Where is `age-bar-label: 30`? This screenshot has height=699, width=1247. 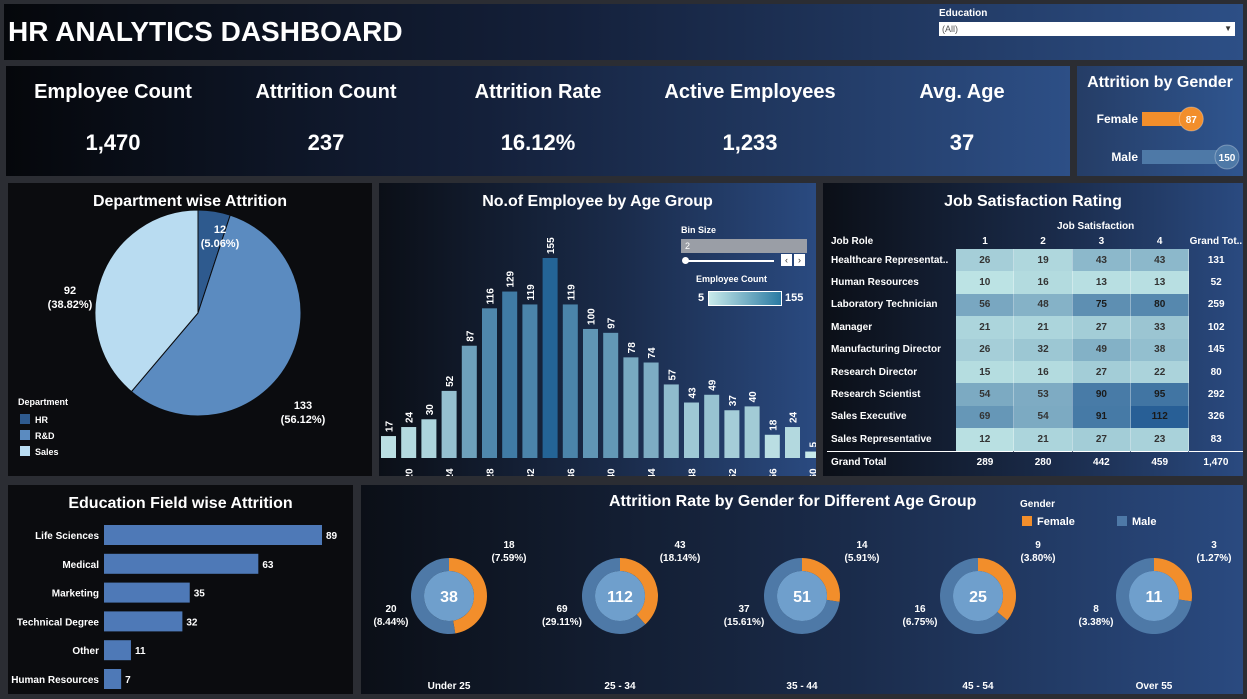 age-bar-label: 30 is located at coordinates (430, 410).